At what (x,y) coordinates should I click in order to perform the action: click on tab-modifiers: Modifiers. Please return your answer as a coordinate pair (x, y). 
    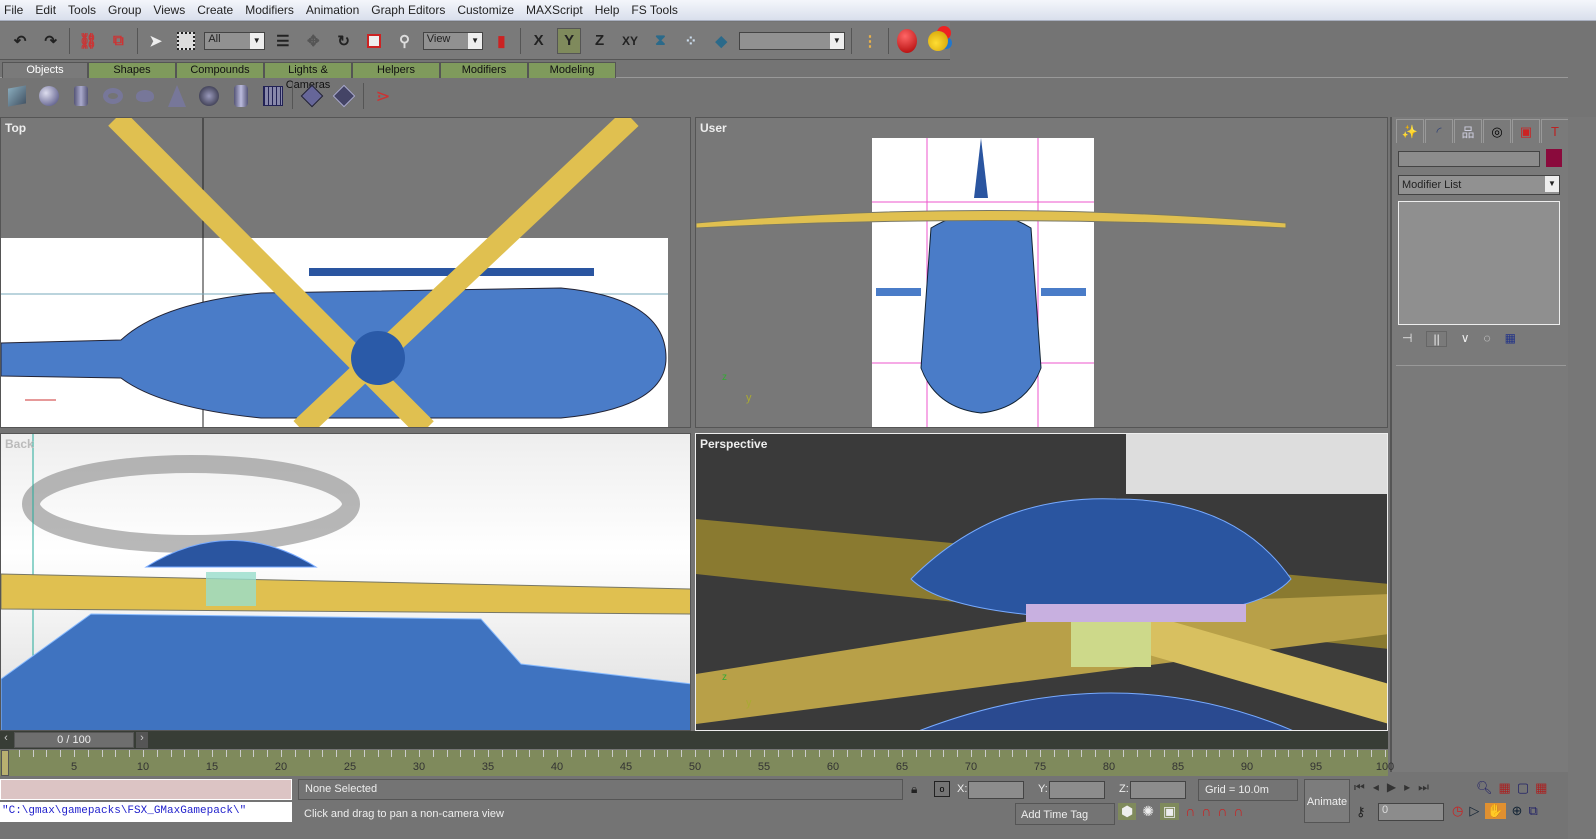
    Looking at the image, I should click on (484, 70).